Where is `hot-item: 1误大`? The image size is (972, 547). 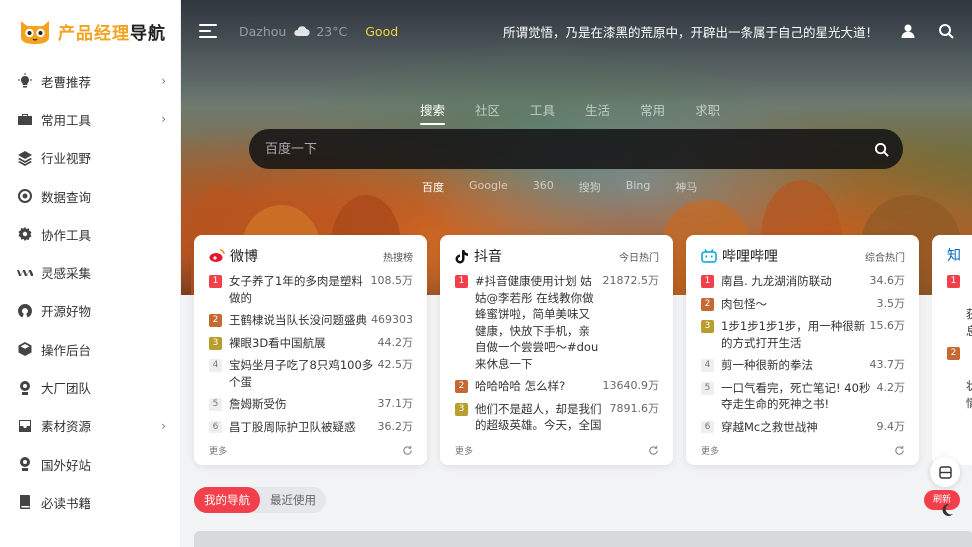 hot-item: 1误大 is located at coordinates (959, 289).